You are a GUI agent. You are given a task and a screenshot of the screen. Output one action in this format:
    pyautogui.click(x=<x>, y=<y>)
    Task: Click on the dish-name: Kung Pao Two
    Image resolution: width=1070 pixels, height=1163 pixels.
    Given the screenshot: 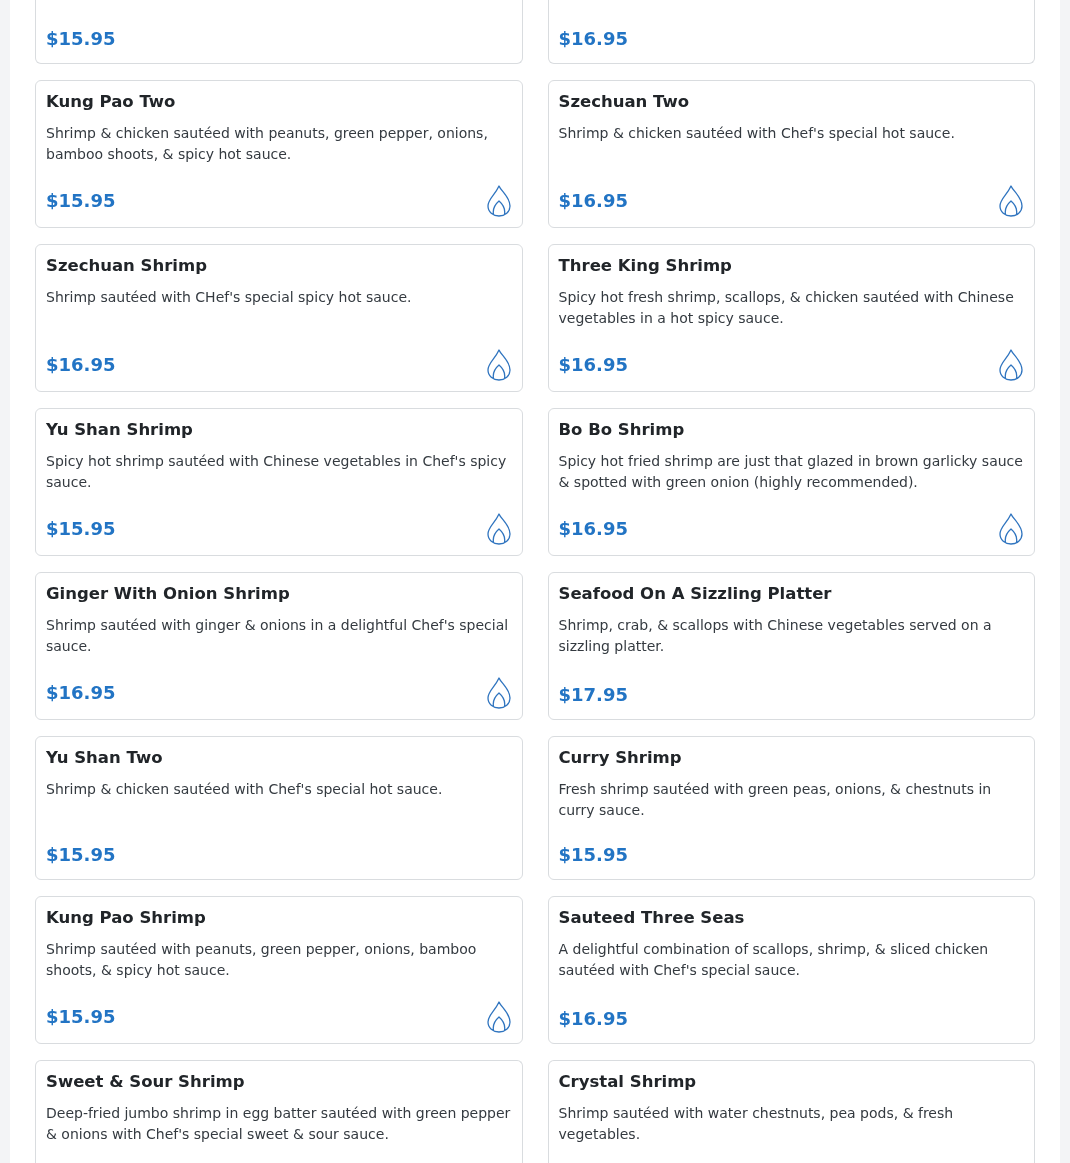 What is the action you would take?
    pyautogui.click(x=111, y=102)
    